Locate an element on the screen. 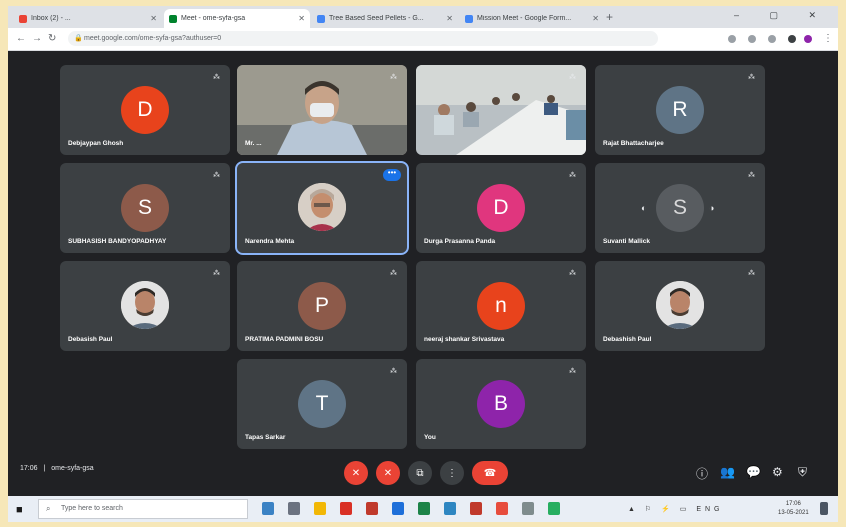 This screenshot has height=527, width=846. tab-meet: Meet - ome-syfa-gsa ✕ is located at coordinates (237, 18).